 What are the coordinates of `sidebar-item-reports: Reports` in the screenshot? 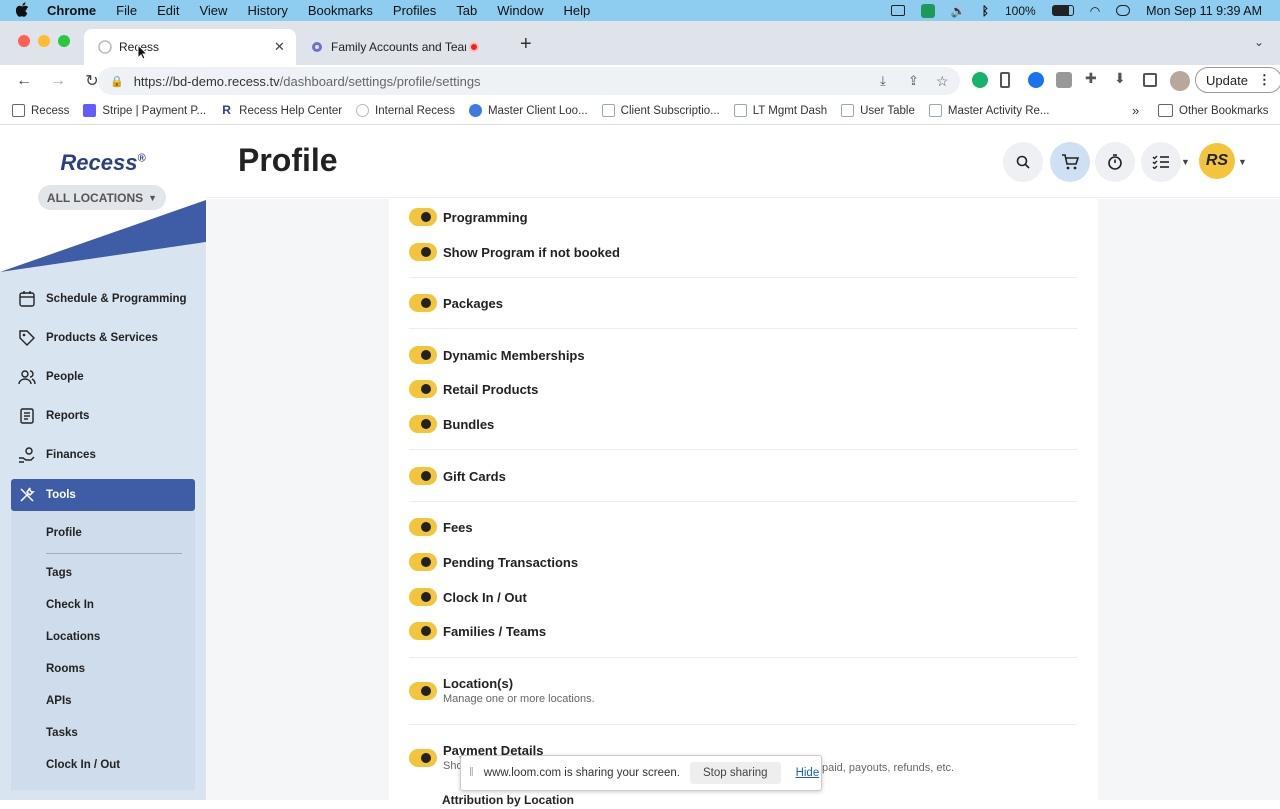 It's located at (53, 416).